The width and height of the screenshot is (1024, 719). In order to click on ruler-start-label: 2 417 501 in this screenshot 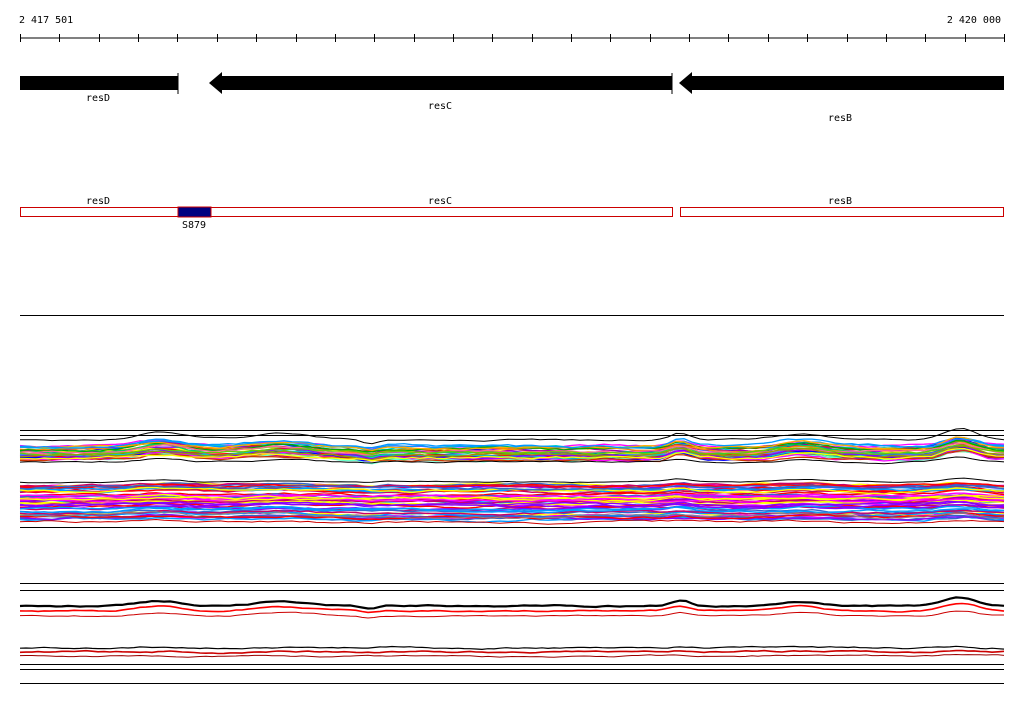, I will do `click(46, 20)`.